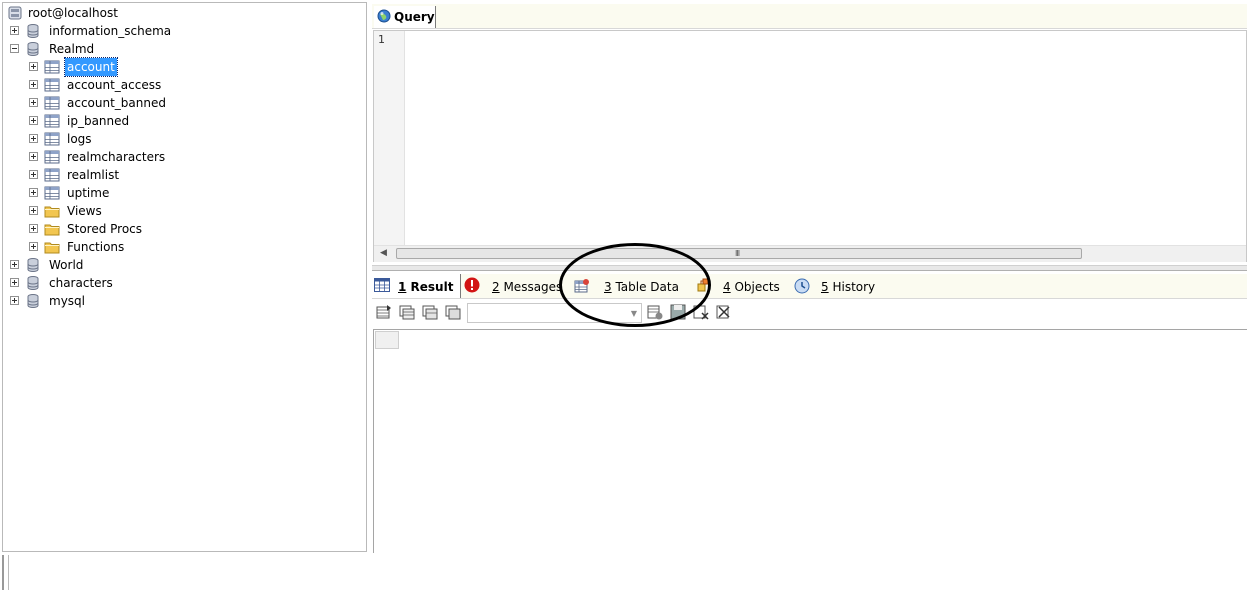 Image resolution: width=1247 pixels, height=590 pixels. I want to click on bottom-splitter, so click(5, 572).